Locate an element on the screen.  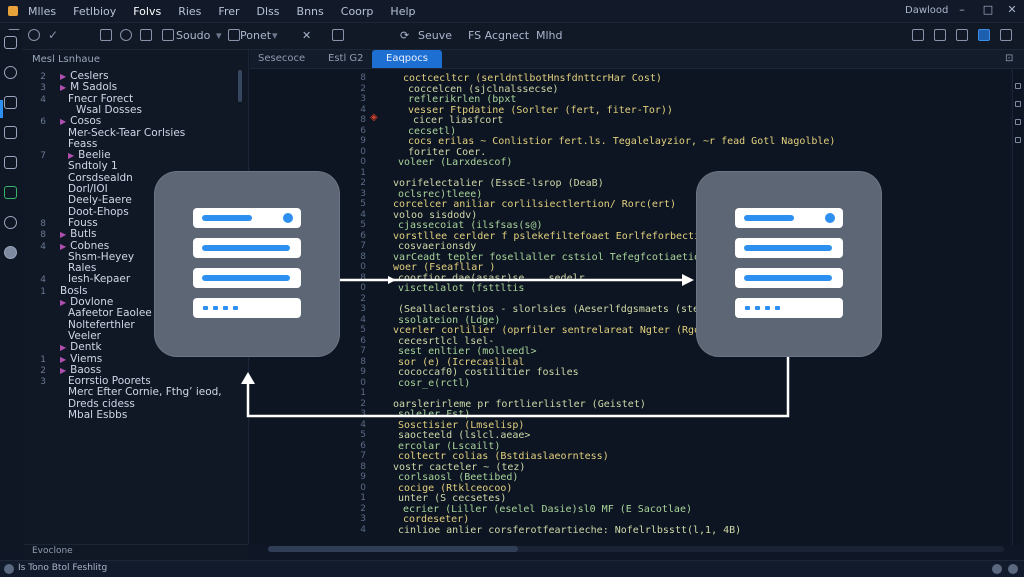
toolbar-item-2: Ponet is located at coordinates (255, 35).